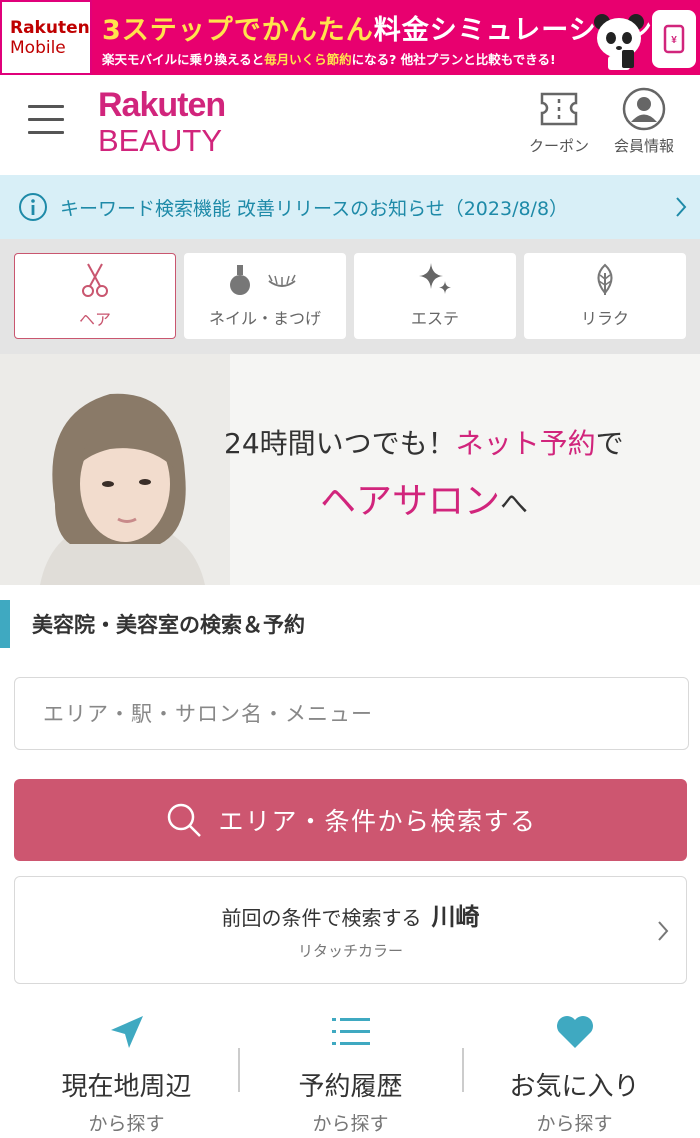 Image resolution: width=700 pixels, height=1138 pixels. What do you see at coordinates (435, 296) in the screenshot?
I see `tab-esthetic: エステ` at bounding box center [435, 296].